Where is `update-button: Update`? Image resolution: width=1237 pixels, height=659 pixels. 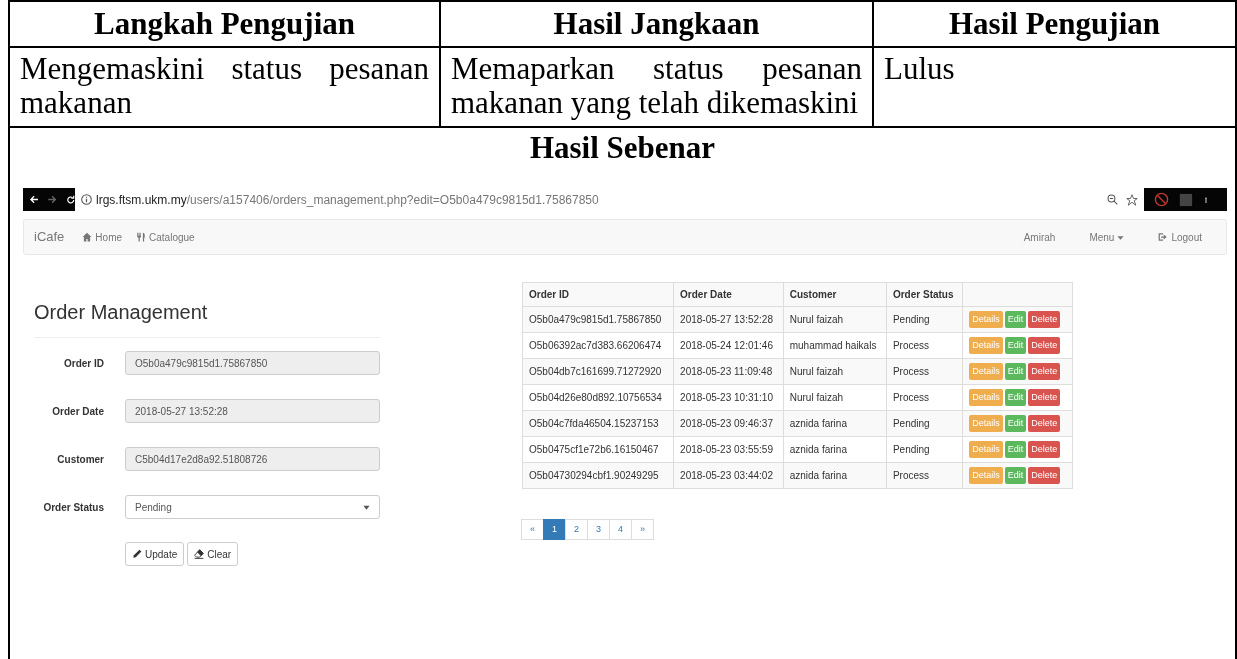 update-button: Update is located at coordinates (155, 554).